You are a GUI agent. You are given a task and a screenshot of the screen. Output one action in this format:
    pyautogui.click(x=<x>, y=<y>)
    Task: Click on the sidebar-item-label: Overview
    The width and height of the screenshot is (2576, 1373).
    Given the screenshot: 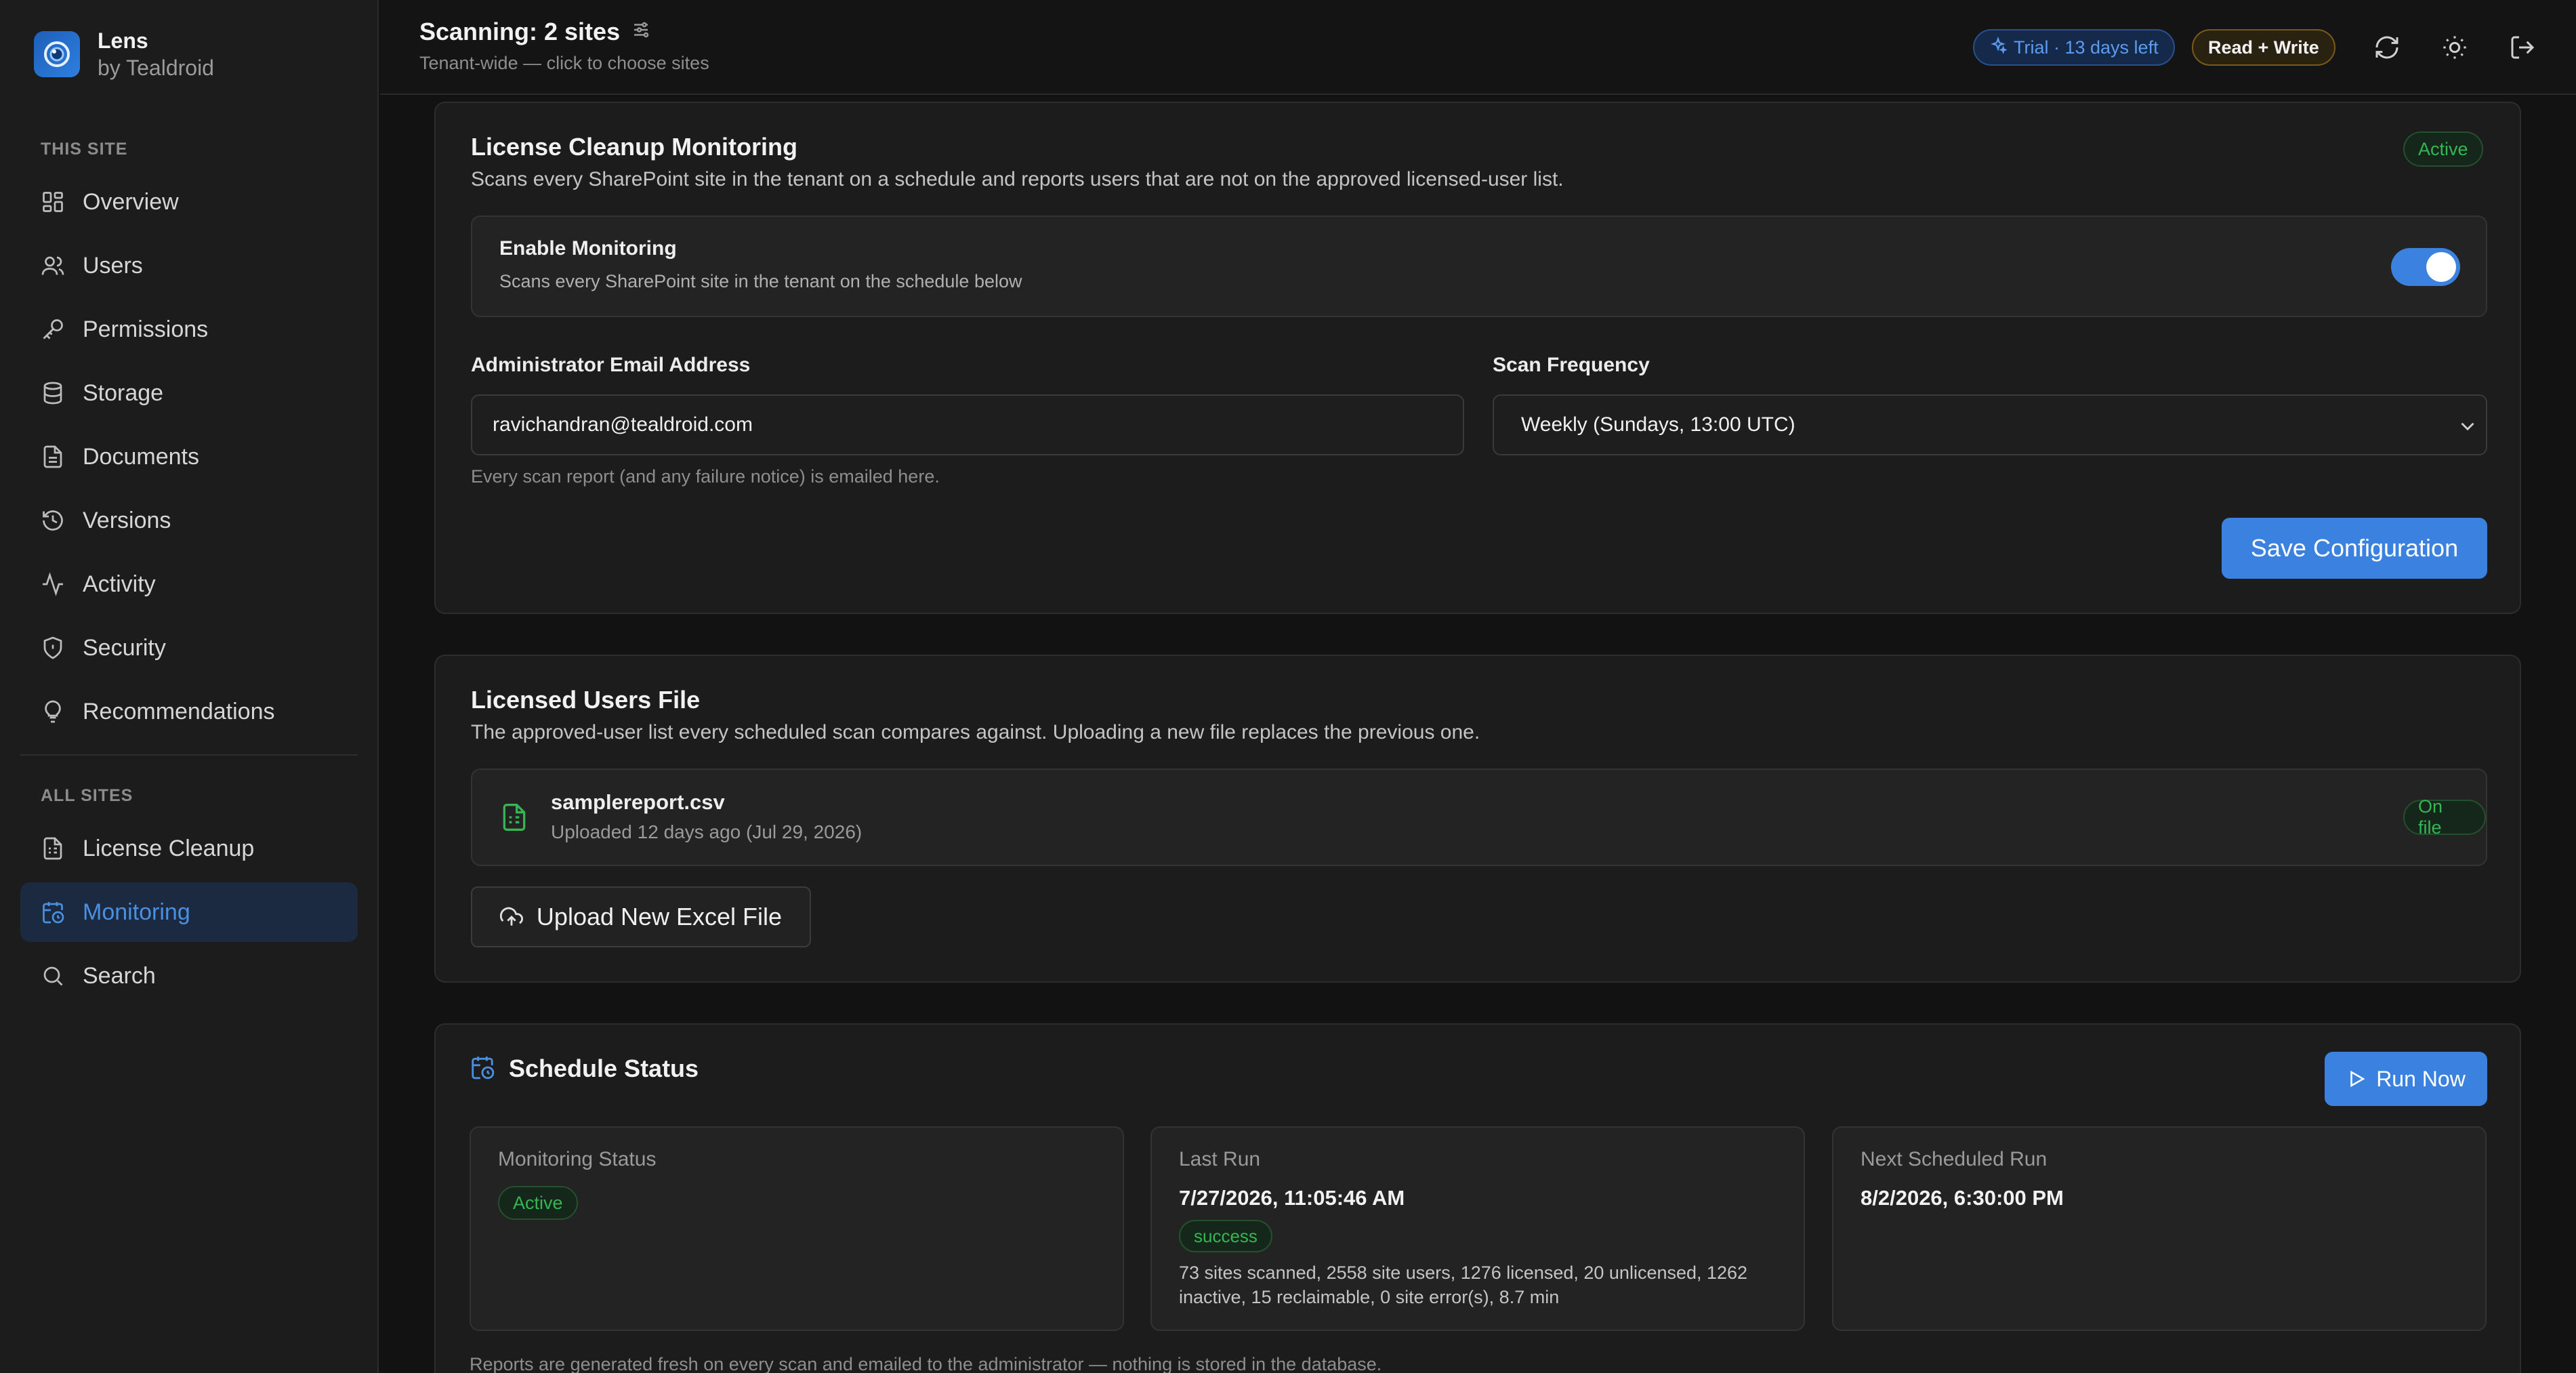 What is the action you would take?
    pyautogui.click(x=131, y=201)
    